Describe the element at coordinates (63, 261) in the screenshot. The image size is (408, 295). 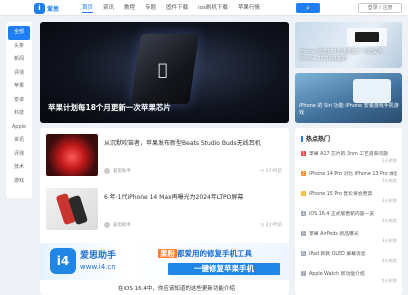
I see `i4-logo-icon: i4` at that location.